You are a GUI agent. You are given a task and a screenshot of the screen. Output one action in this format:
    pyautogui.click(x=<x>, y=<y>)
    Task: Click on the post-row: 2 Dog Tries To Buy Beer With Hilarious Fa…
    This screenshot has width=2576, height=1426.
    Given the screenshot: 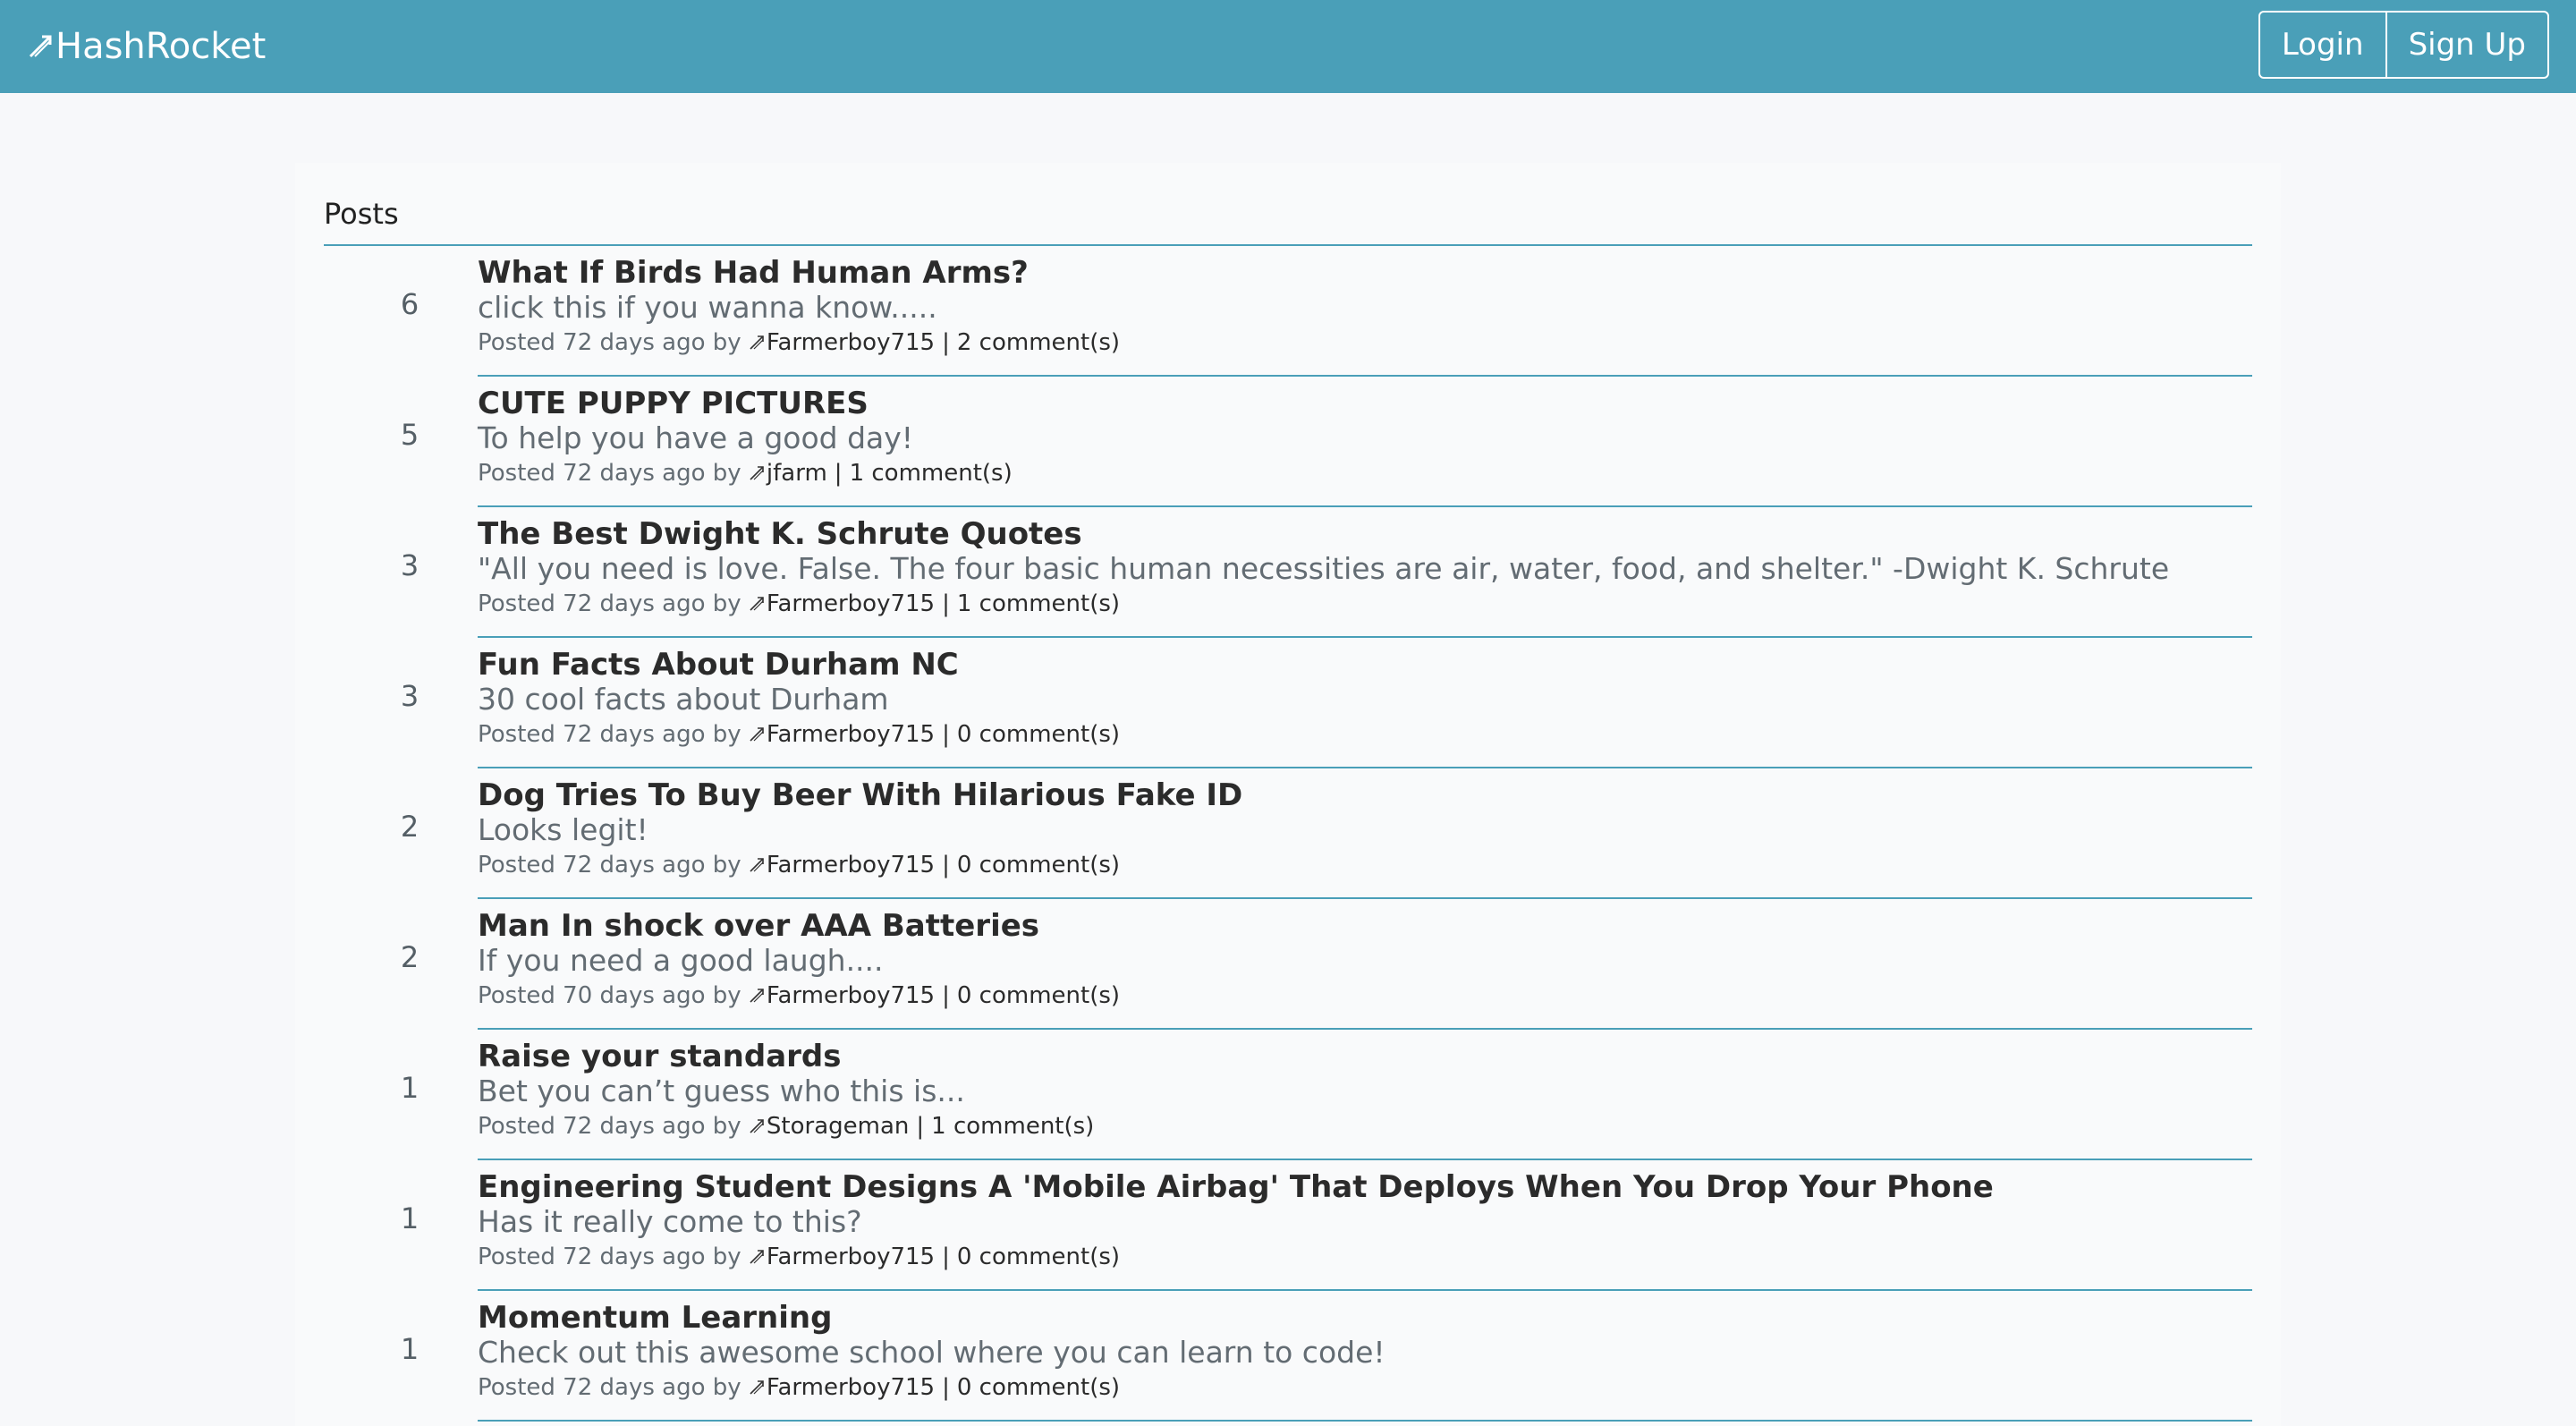 What is the action you would take?
    pyautogui.click(x=1288, y=834)
    